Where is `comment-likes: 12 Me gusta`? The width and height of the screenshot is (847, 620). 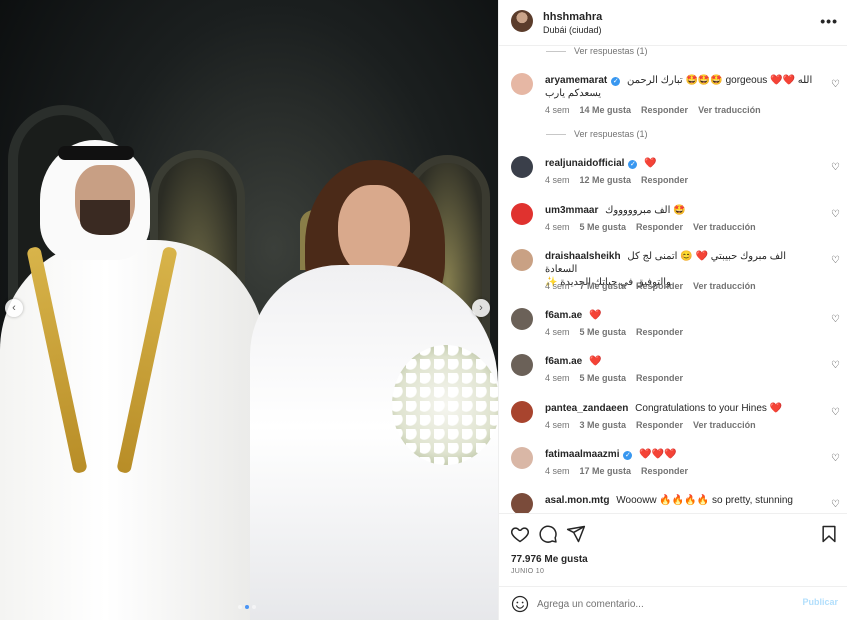
comment-likes: 12 Me gusta is located at coordinates (606, 180).